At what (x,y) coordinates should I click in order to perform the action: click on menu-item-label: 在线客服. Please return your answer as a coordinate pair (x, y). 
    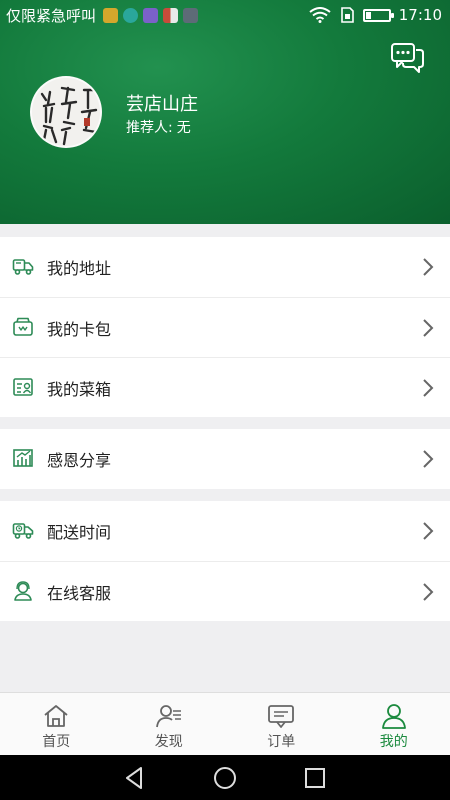
    Looking at the image, I should click on (79, 593).